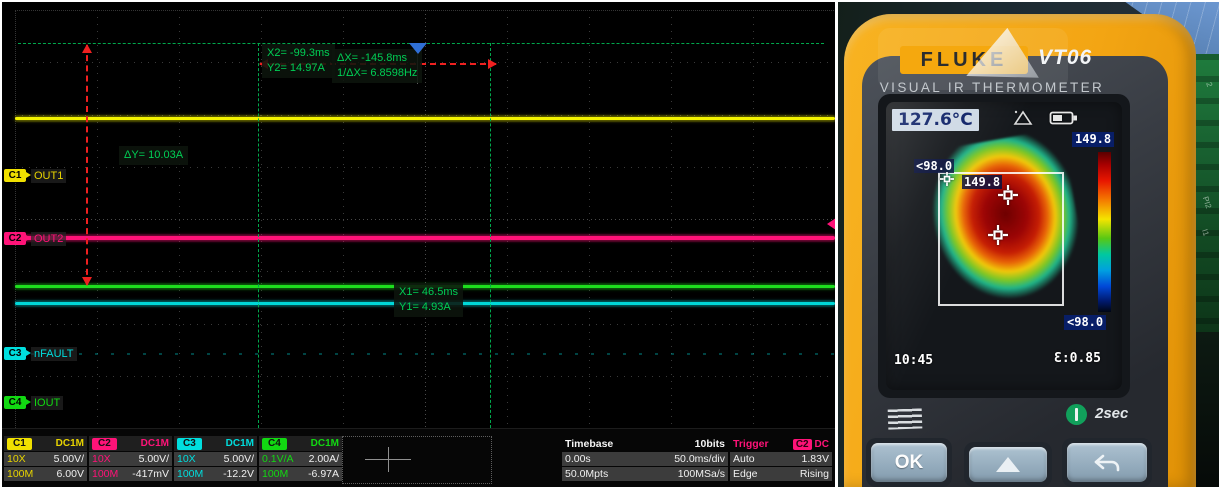  I want to click on center-crosshair-icon, so click(998, 235).